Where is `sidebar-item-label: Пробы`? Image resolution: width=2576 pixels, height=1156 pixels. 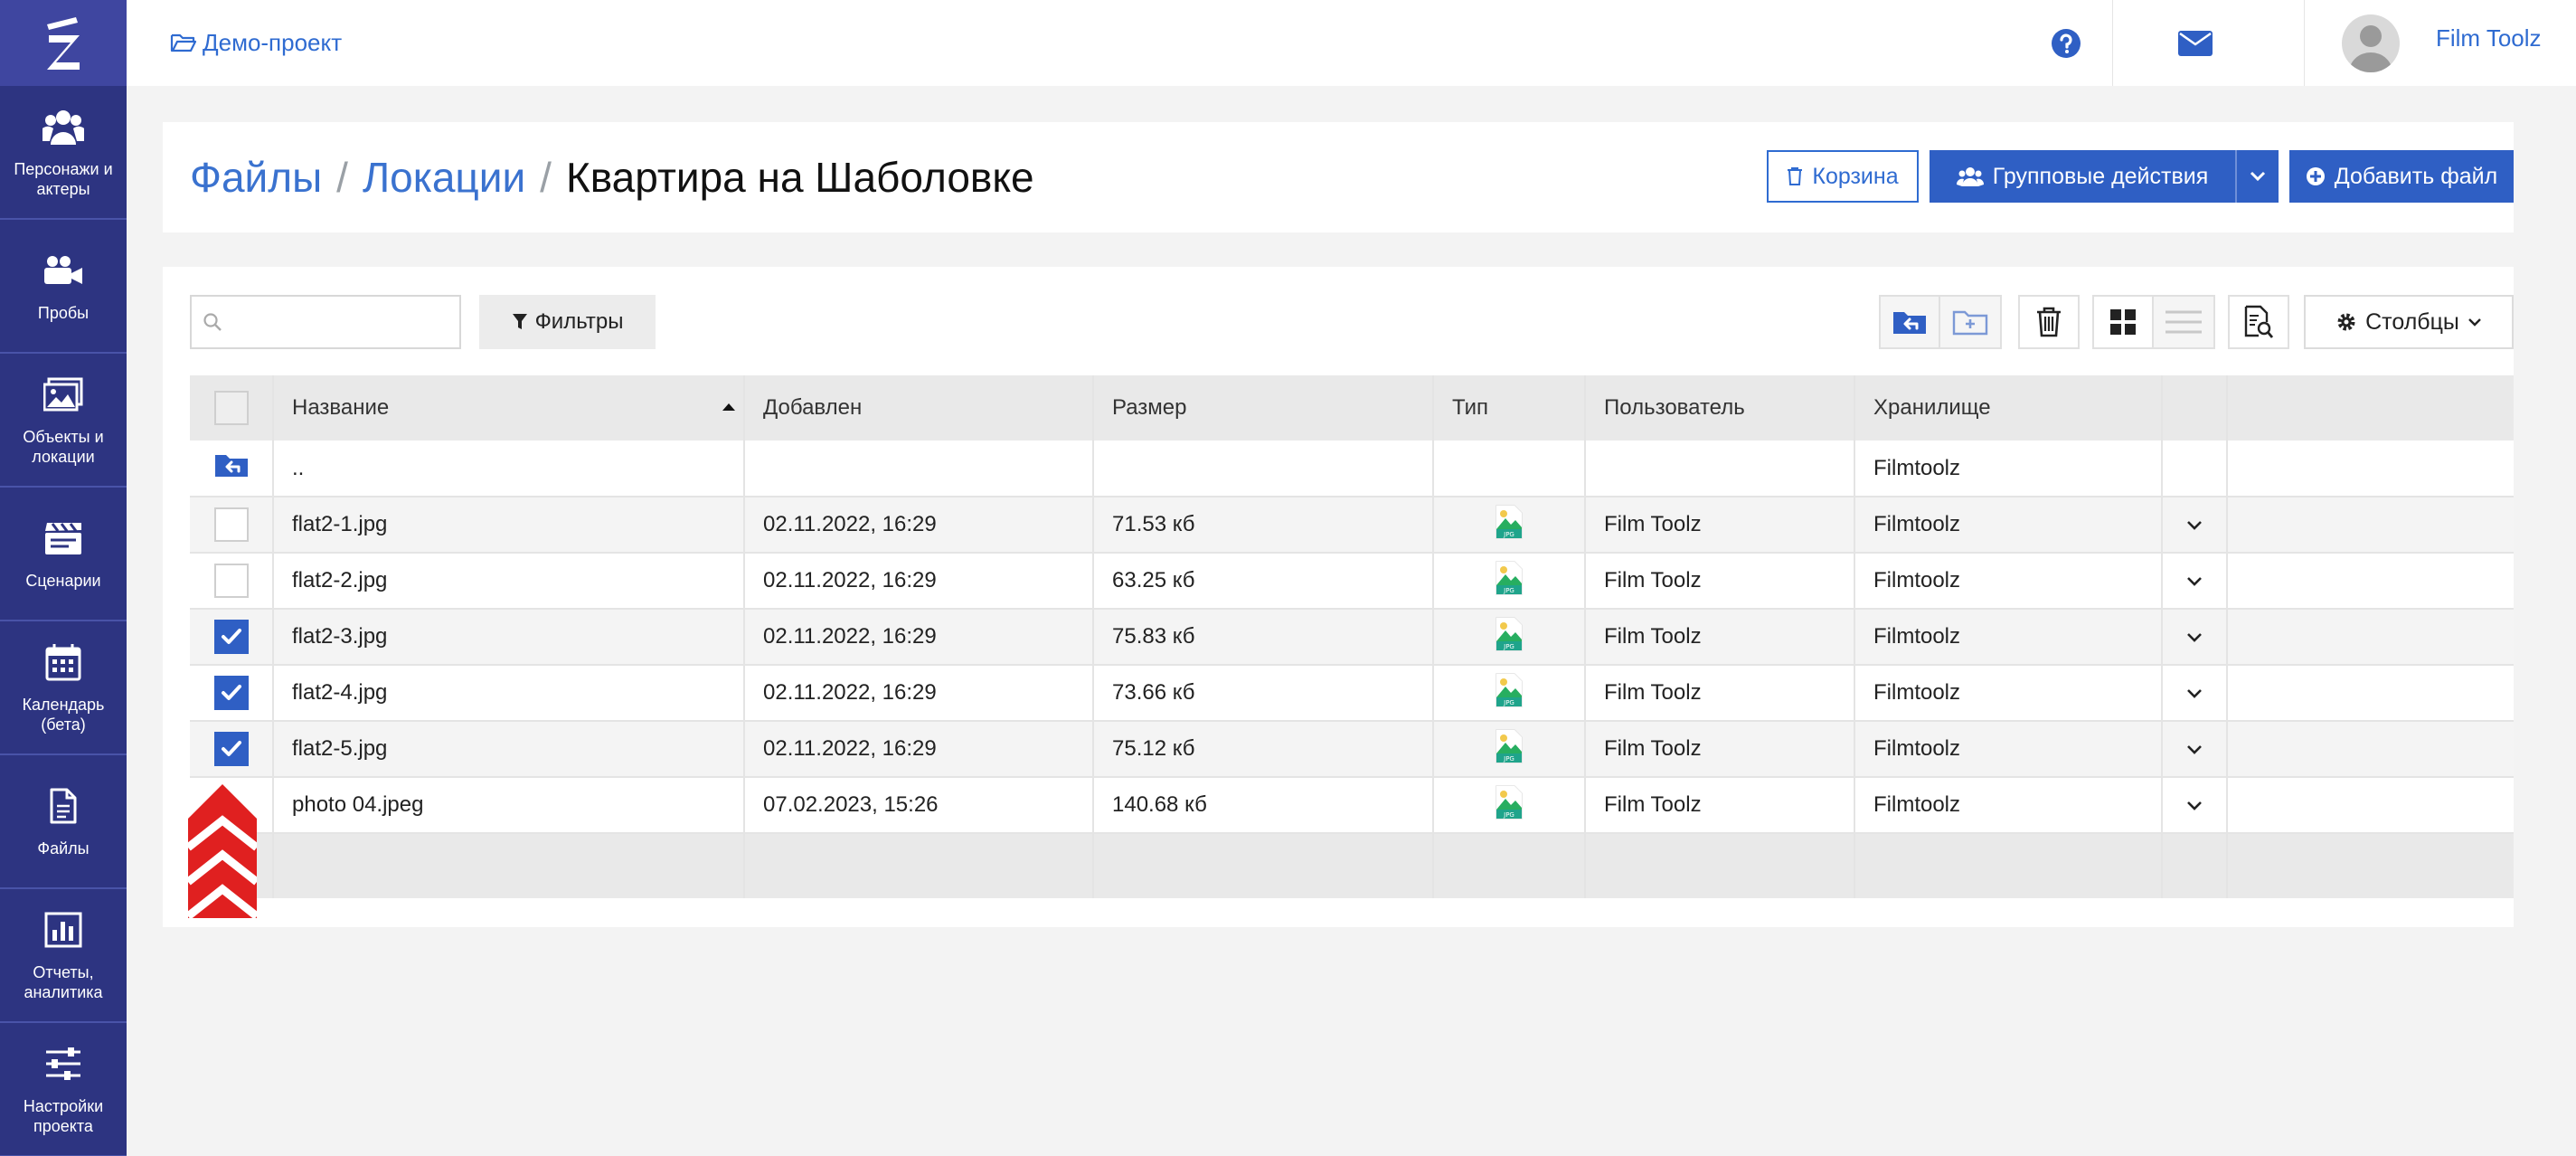
sidebar-item-label: Пробы is located at coordinates (63, 313).